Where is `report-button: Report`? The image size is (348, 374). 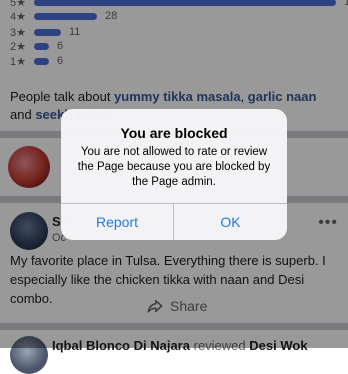
report-button: Report is located at coordinates (117, 222).